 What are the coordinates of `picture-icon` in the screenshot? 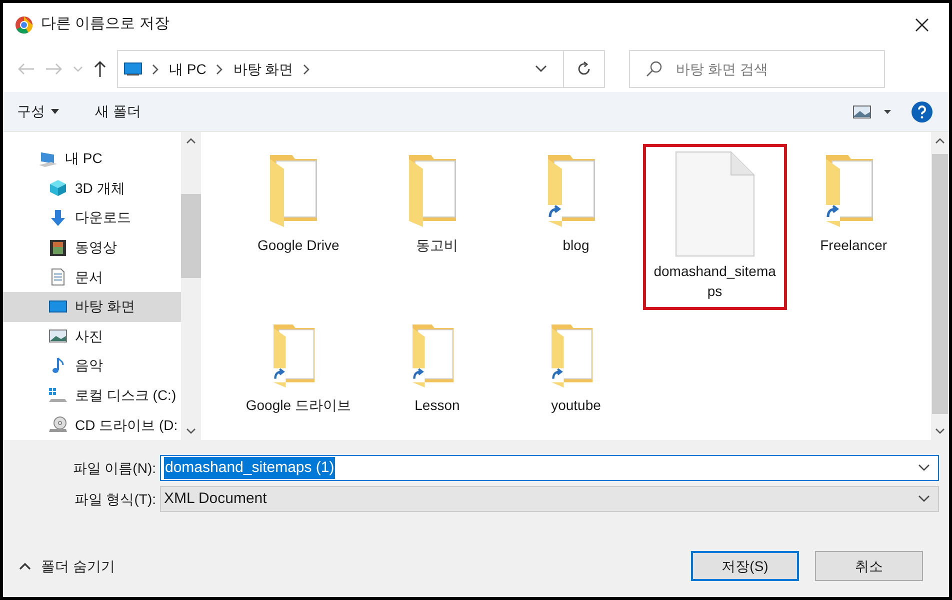 It's located at (58, 336).